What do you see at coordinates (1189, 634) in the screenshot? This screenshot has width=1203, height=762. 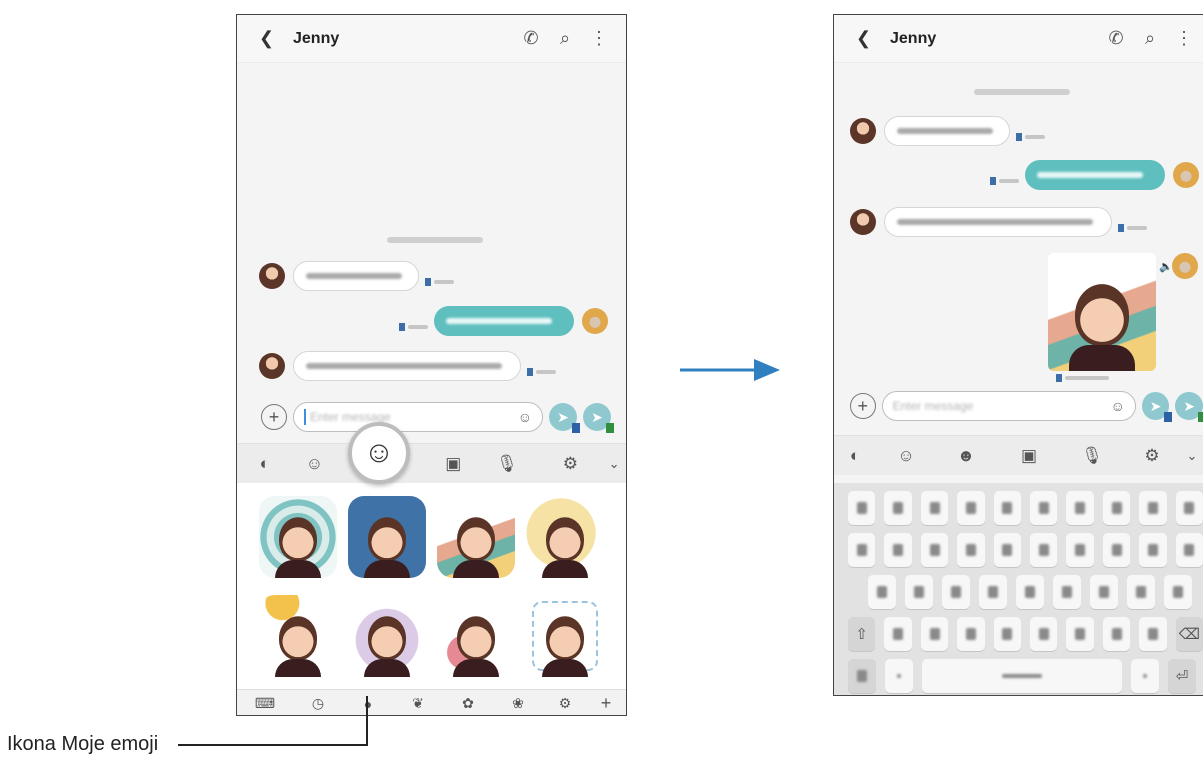 I see `backspace-key: ⌫` at bounding box center [1189, 634].